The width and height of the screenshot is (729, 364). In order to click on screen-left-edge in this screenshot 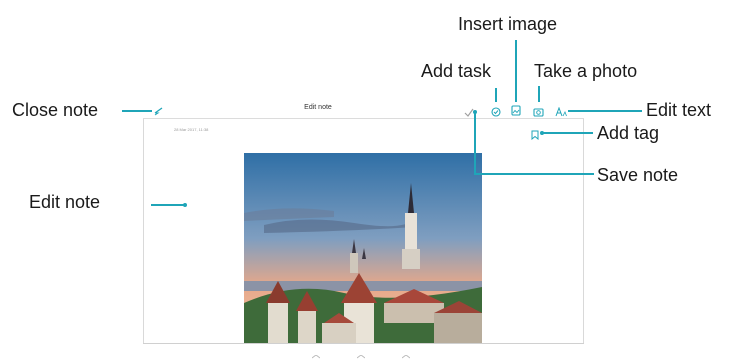, I will do `click(143, 231)`.